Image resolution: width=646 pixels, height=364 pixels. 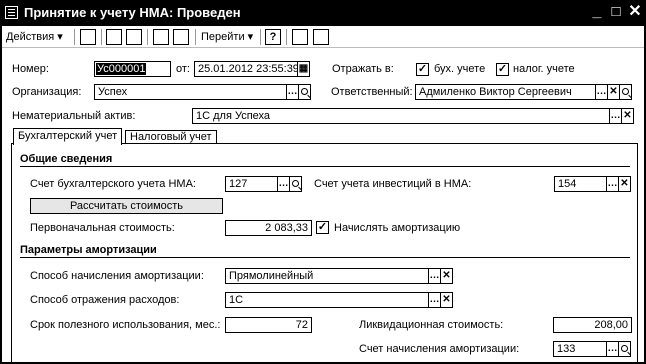 I want to click on section-title: Параметры амортизации, so click(x=88, y=250).